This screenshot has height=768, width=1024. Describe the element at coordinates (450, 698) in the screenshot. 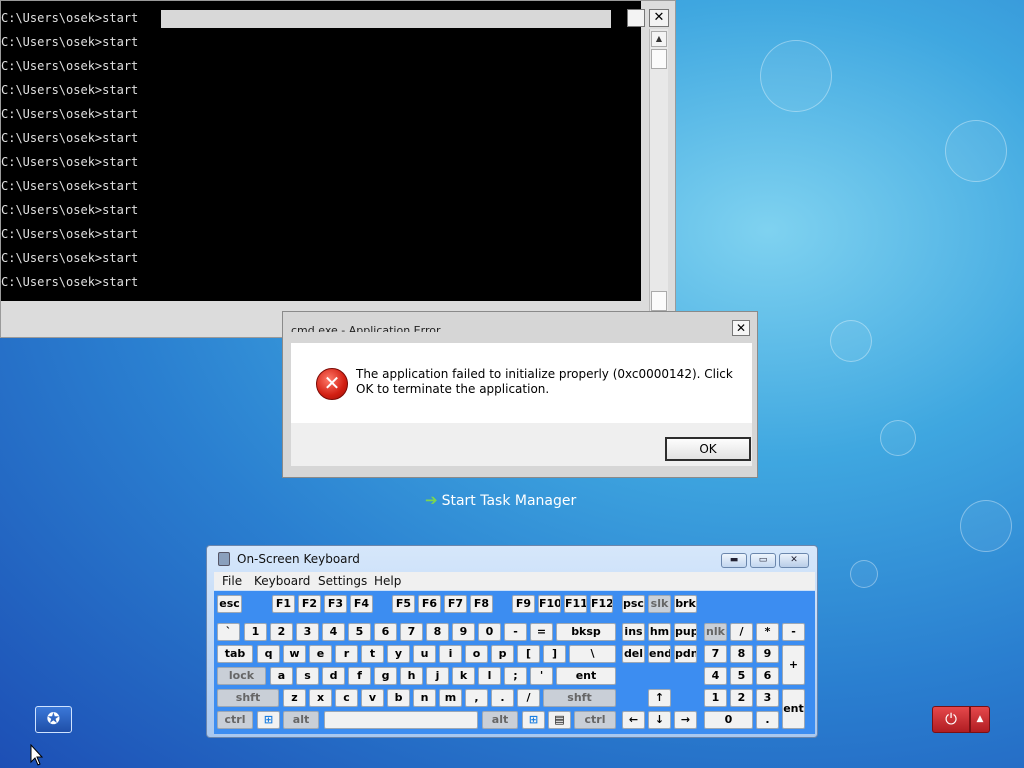

I see `key-m: m` at that location.